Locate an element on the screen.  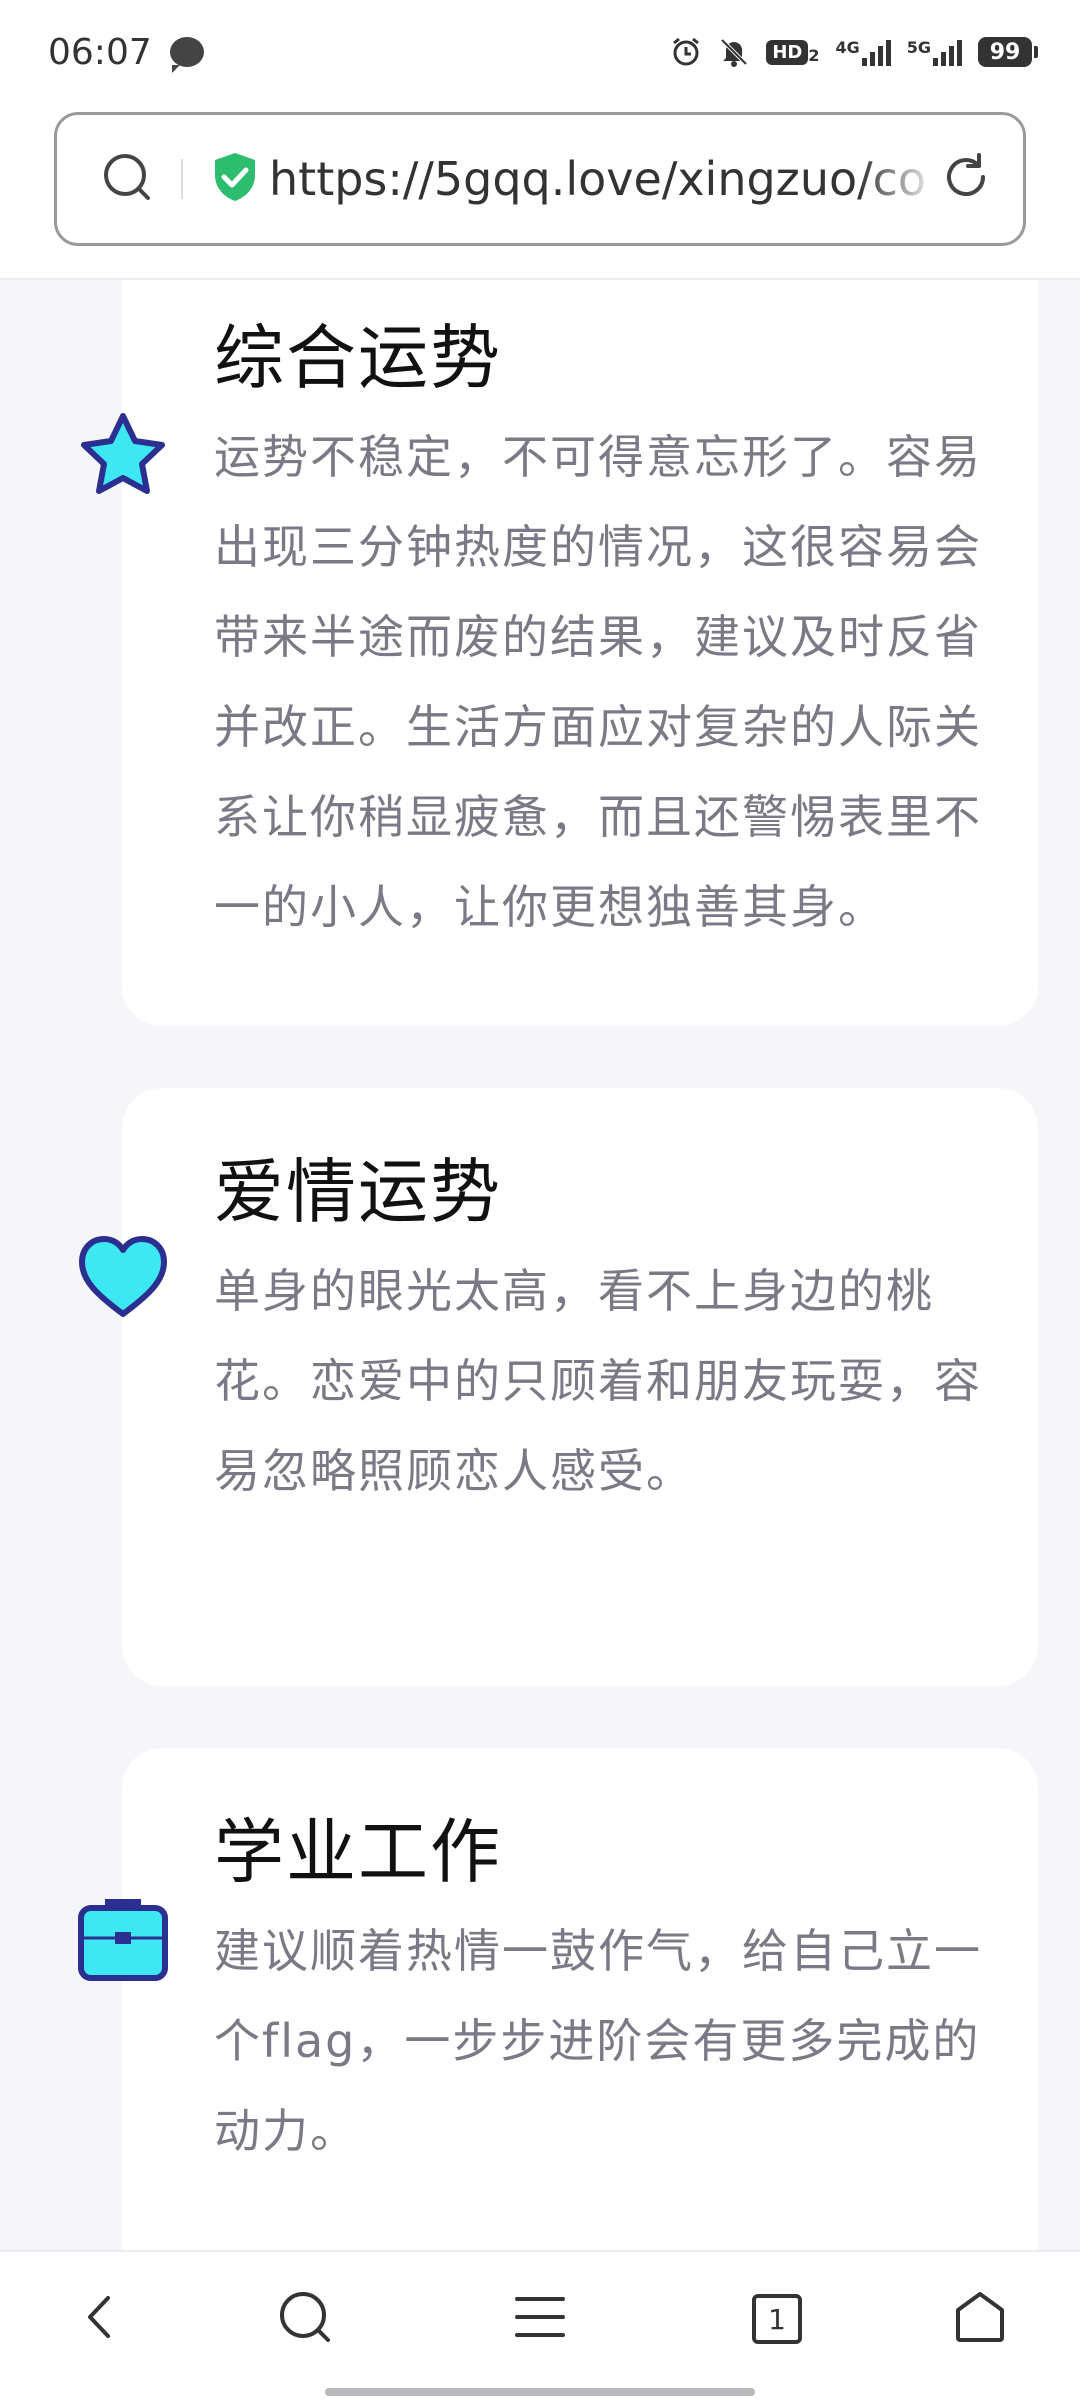
card-text-line: 一的小人，让你更想独善其身。 is located at coordinates (550, 907).